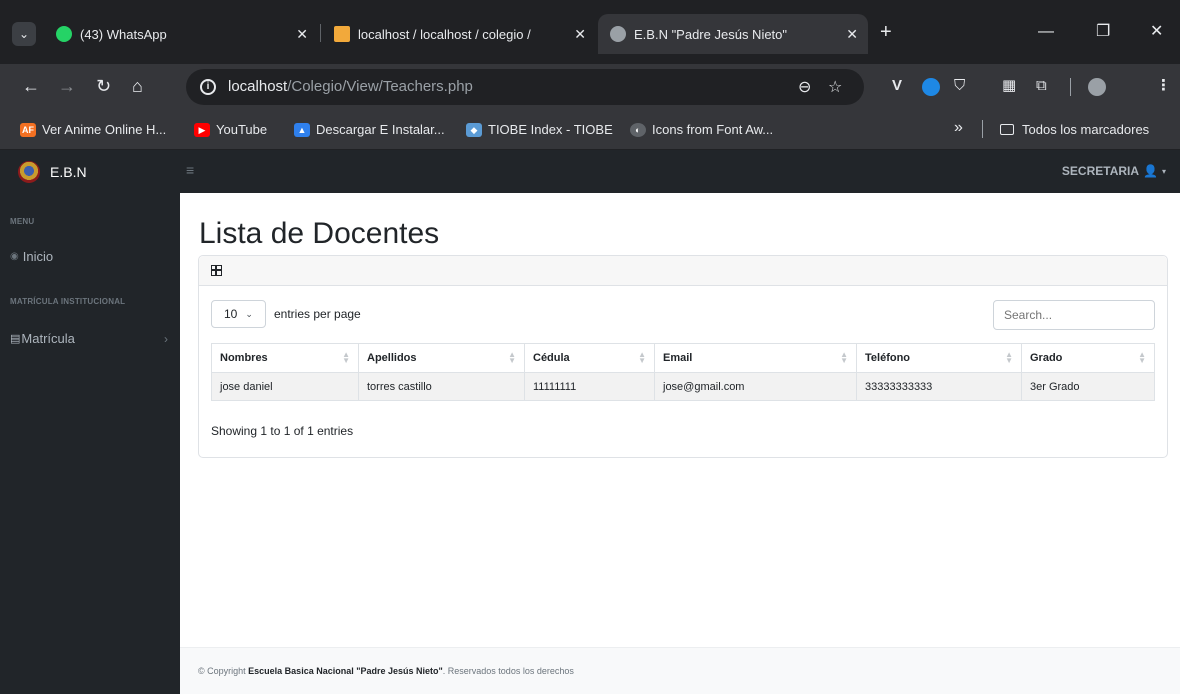 The width and height of the screenshot is (1180, 694). Describe the element at coordinates (183, 34) in the screenshot. I see `tab-whatsapp: (43) WhatsApp ✕` at that location.